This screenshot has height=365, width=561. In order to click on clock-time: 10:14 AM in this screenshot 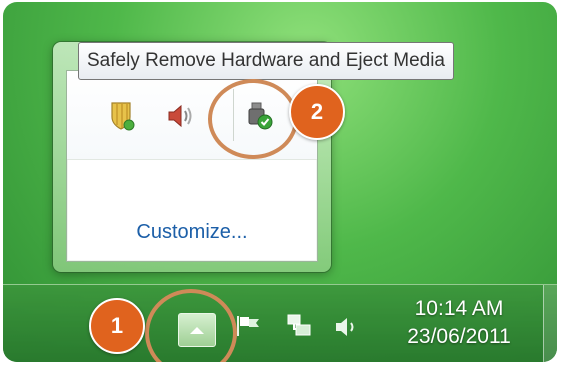, I will do `click(459, 308)`.